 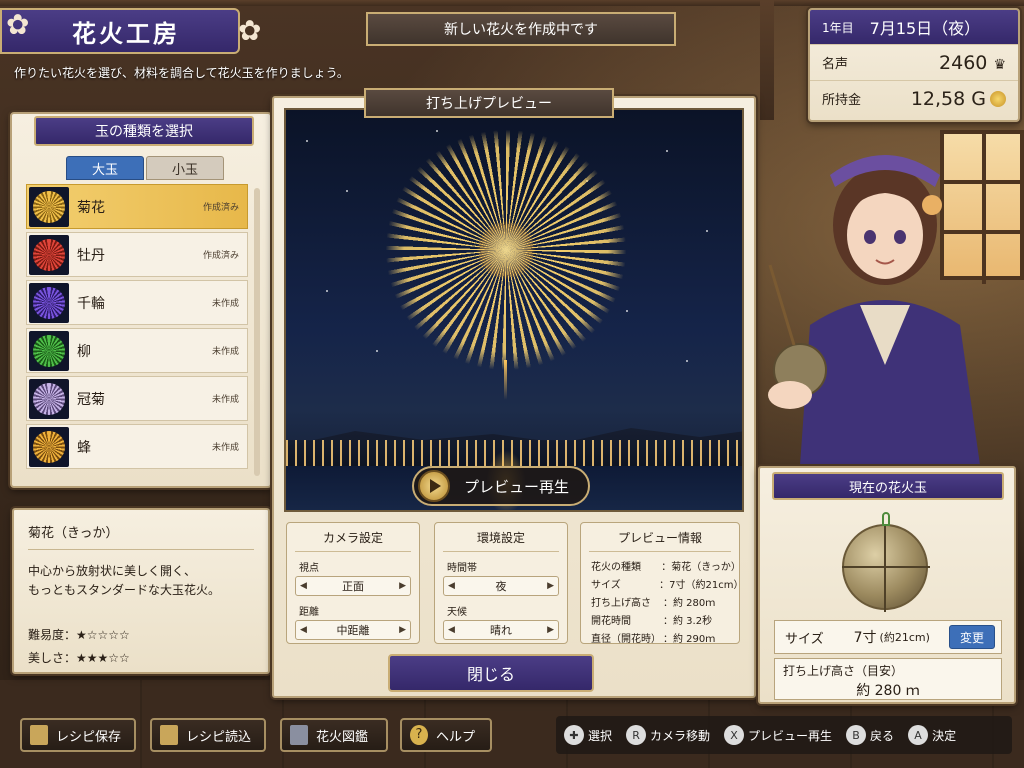 I want to click on distance-selector: ◀ 中距離 ▶, so click(x=353, y=630).